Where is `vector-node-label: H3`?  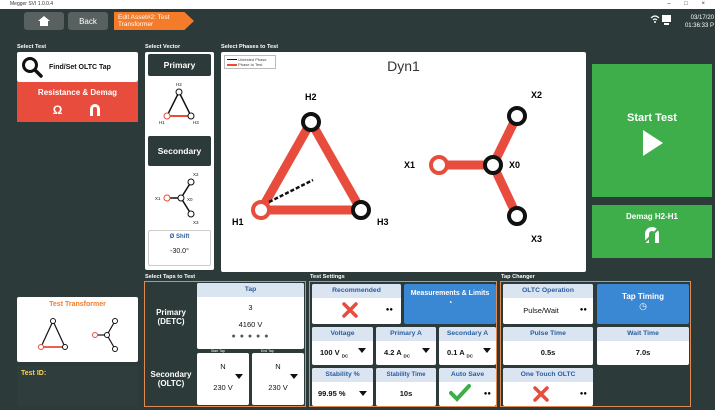 vector-node-label: H3 is located at coordinates (196, 122).